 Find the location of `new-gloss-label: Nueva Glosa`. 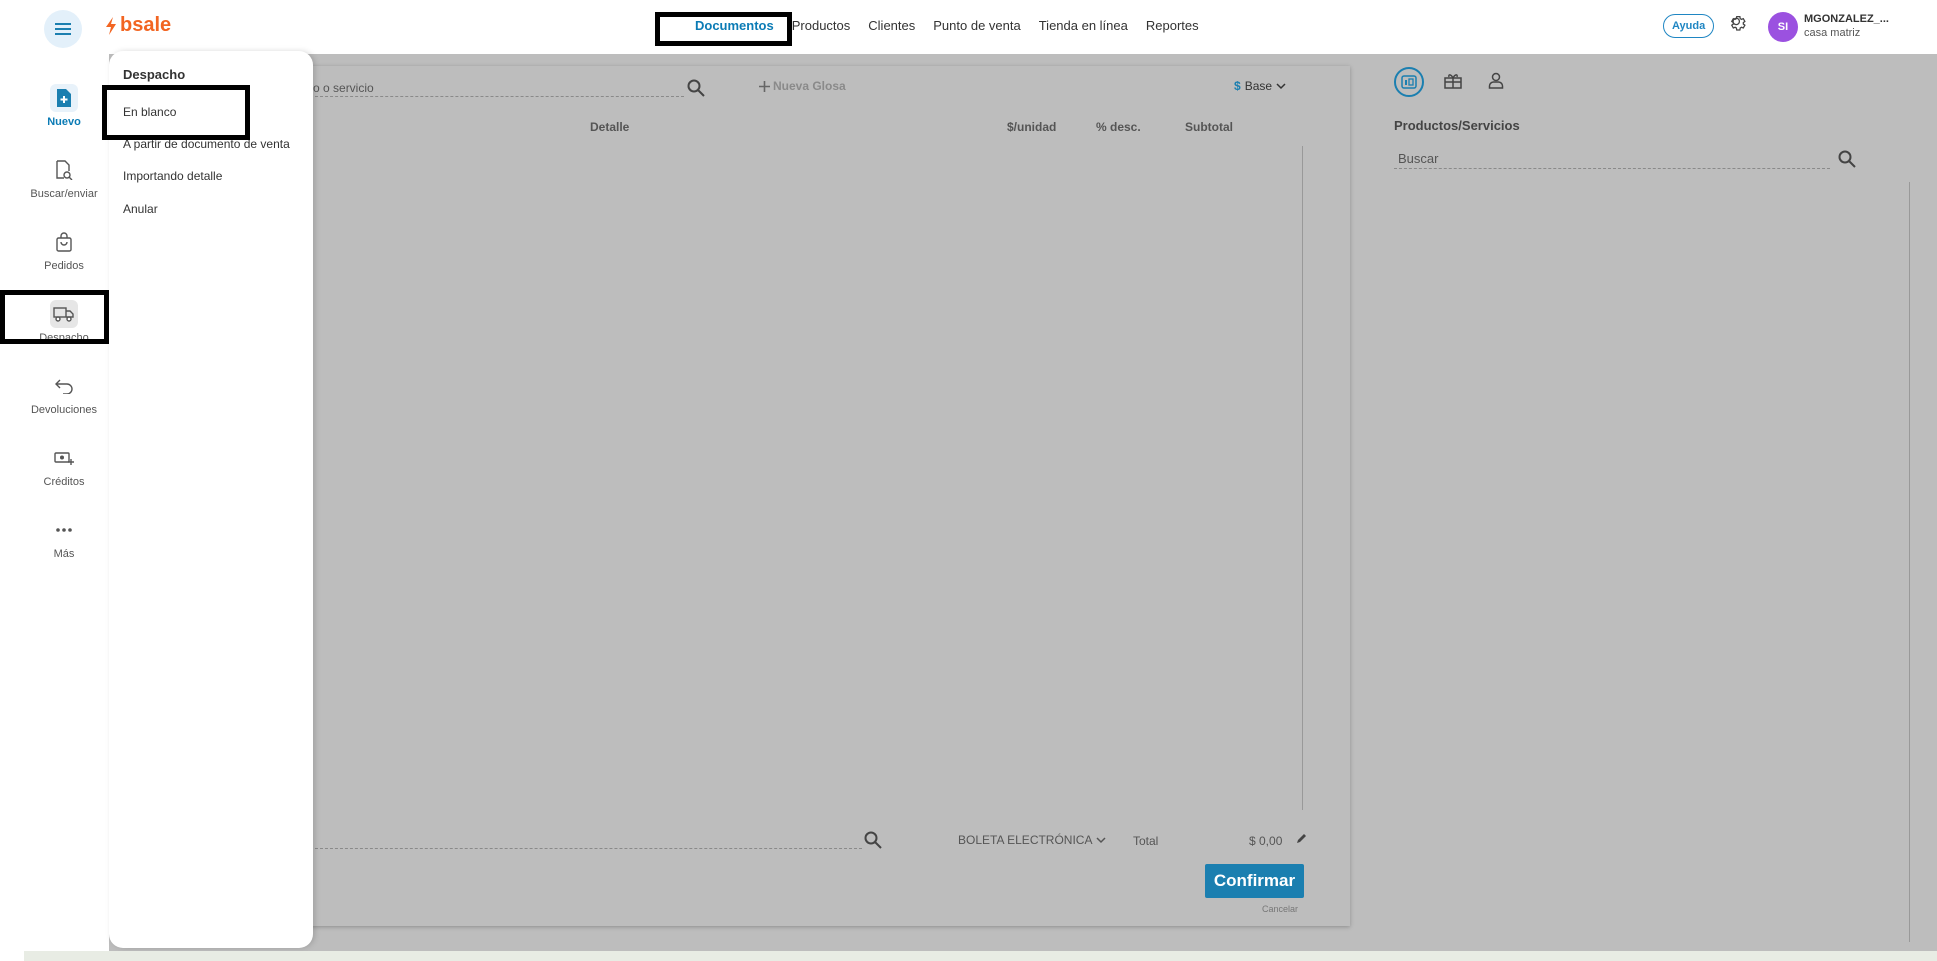

new-gloss-label: Nueva Glosa is located at coordinates (809, 86).